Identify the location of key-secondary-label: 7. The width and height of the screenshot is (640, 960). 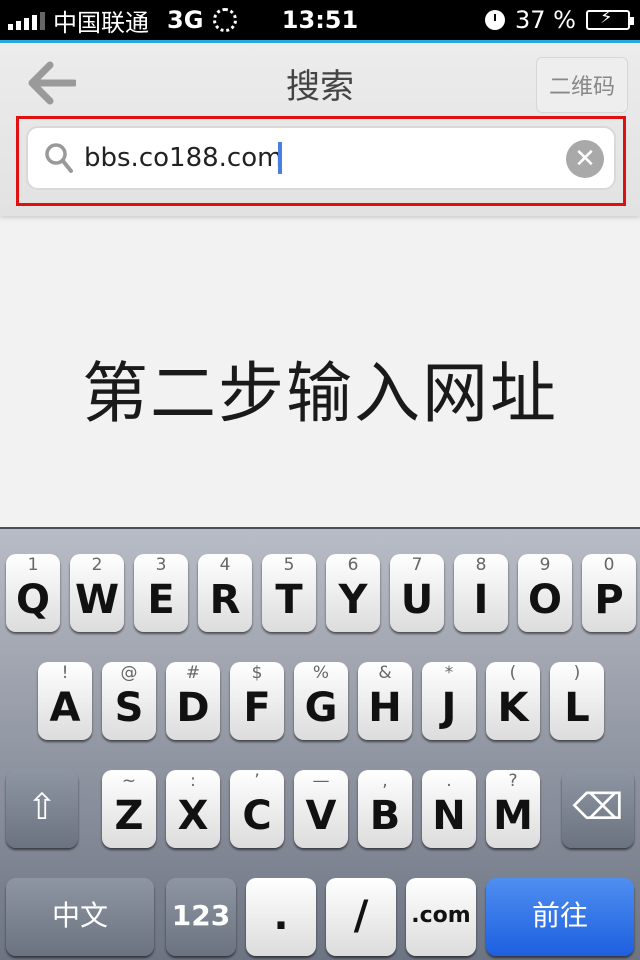
(417, 565).